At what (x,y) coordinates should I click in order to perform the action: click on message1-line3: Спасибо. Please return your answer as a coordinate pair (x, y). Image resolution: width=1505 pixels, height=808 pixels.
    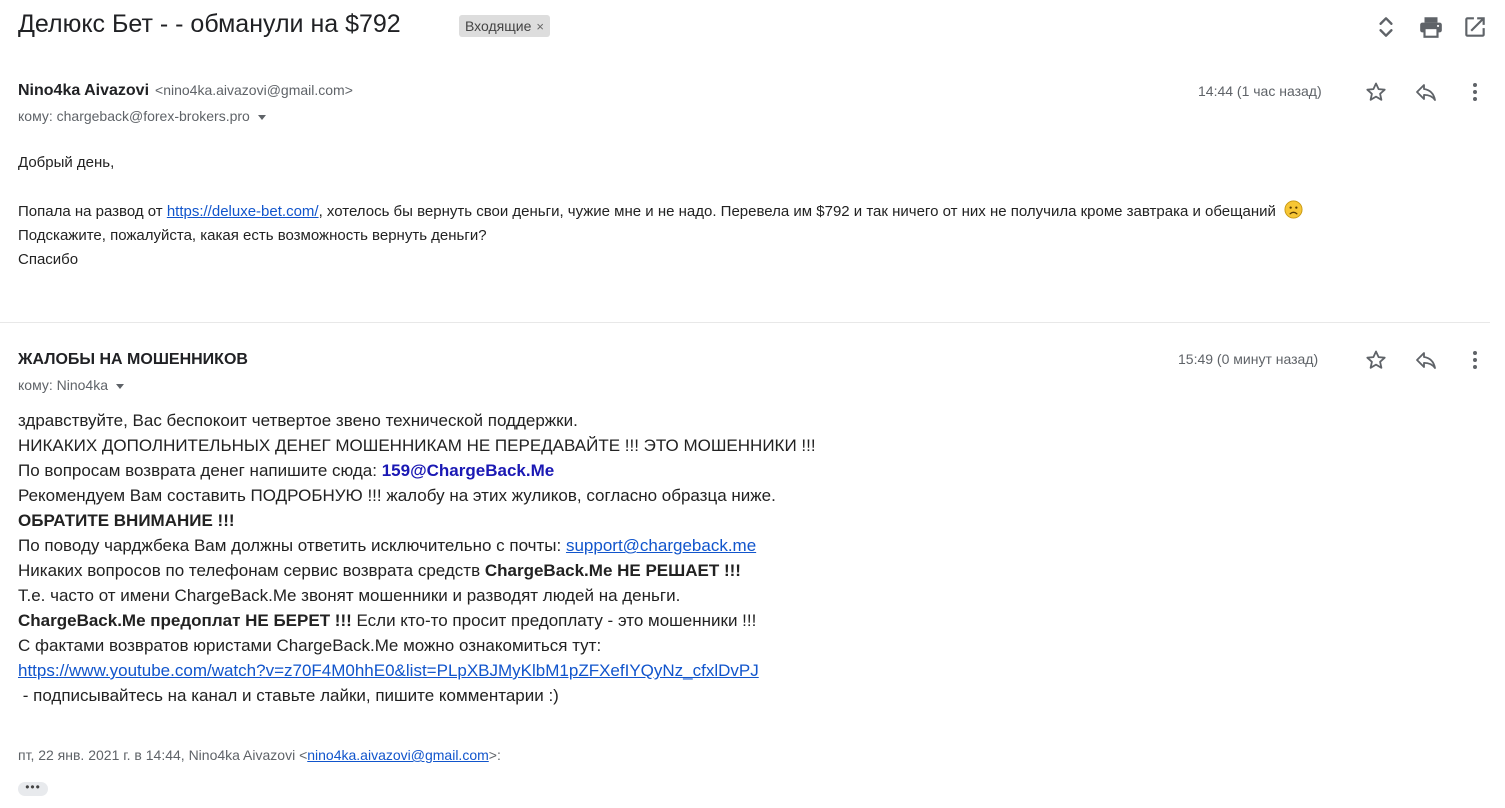
    Looking at the image, I should click on (48, 259).